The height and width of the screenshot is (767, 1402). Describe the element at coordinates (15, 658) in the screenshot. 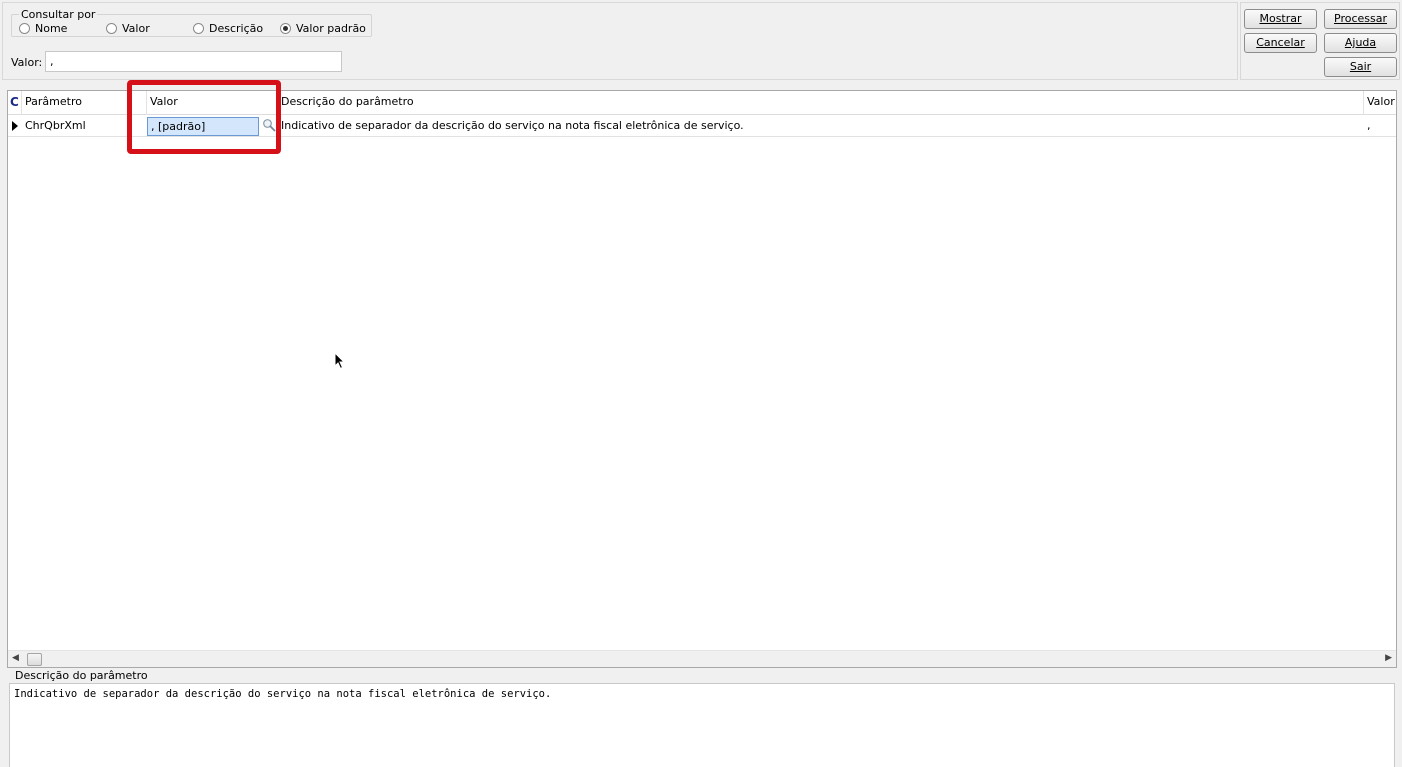

I see `scroll-left-icon: ◀` at that location.